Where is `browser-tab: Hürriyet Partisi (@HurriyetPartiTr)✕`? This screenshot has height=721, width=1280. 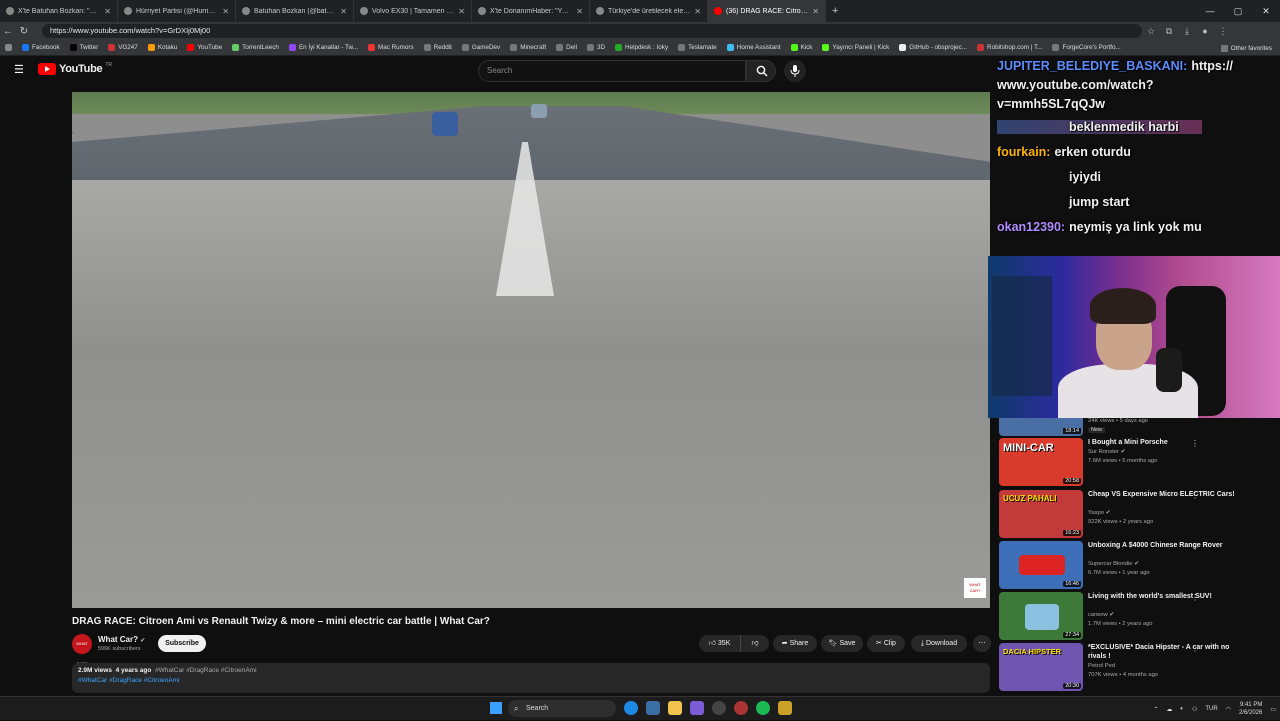
browser-tab: Hürriyet Partisi (@HurriyetPartiTr)✕ is located at coordinates (177, 11).